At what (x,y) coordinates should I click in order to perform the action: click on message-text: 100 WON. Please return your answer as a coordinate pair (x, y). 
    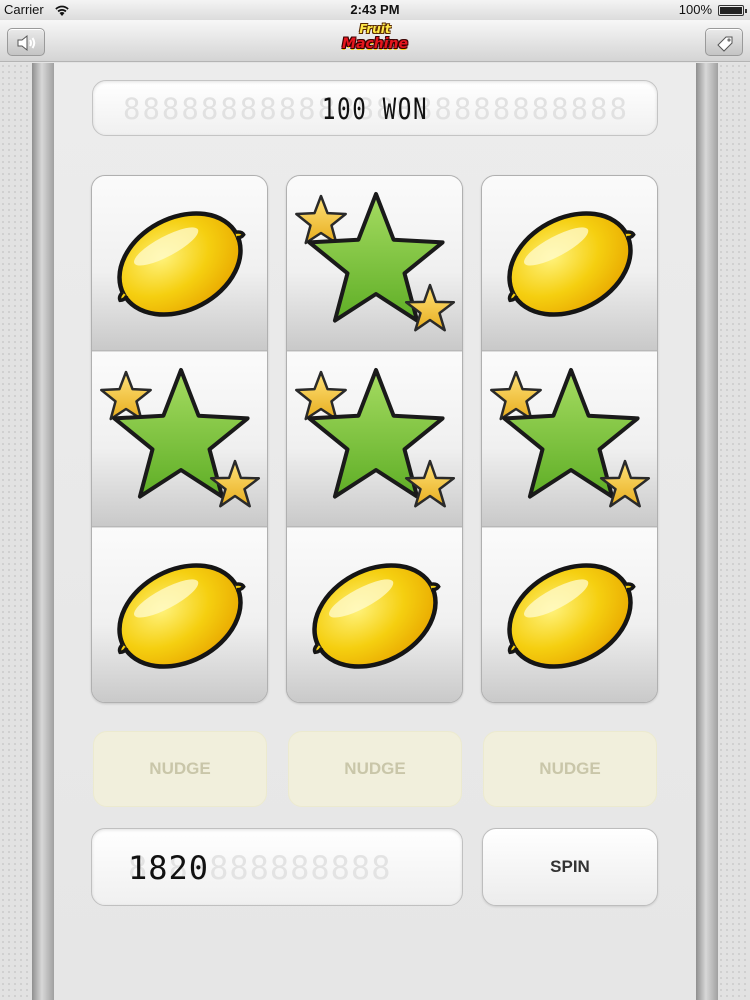
    Looking at the image, I should click on (375, 109).